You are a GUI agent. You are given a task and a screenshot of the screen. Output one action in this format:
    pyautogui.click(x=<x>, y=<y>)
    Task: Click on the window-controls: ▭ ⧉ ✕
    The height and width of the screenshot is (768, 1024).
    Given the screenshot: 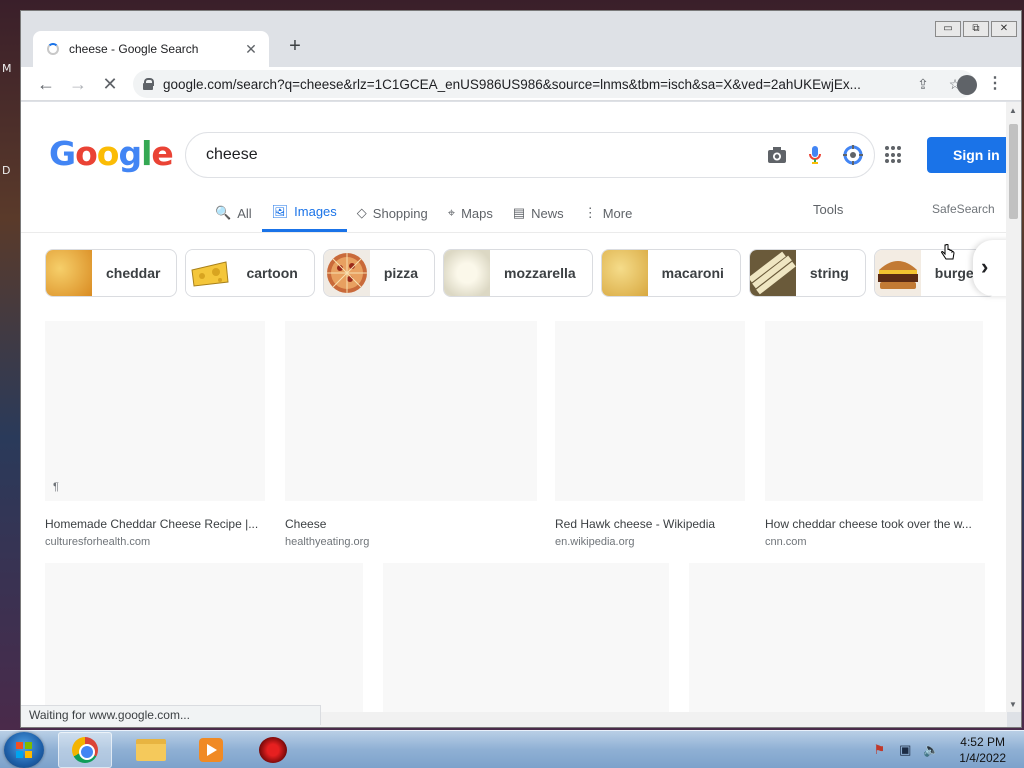 What is the action you would take?
    pyautogui.click(x=976, y=29)
    